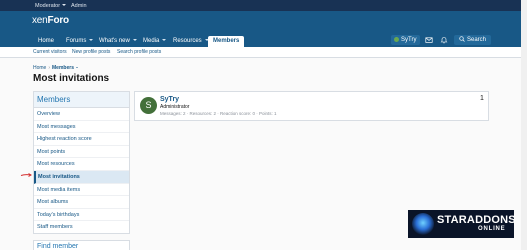  Describe the element at coordinates (175, 107) in the screenshot. I see `member-title: Administrator` at that location.